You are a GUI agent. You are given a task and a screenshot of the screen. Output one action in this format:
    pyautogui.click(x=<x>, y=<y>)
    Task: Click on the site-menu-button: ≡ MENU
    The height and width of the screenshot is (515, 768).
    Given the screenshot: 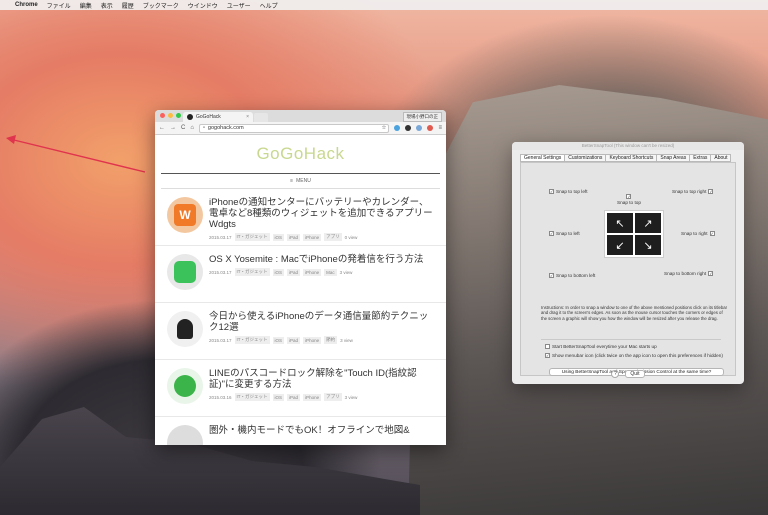 What is the action you would take?
    pyautogui.click(x=300, y=181)
    